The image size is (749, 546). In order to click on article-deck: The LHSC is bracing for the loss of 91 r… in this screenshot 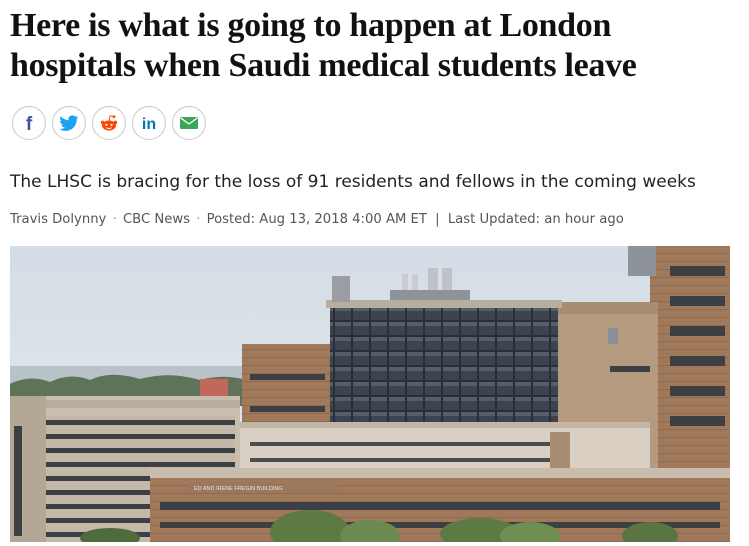, I will do `click(353, 182)`.